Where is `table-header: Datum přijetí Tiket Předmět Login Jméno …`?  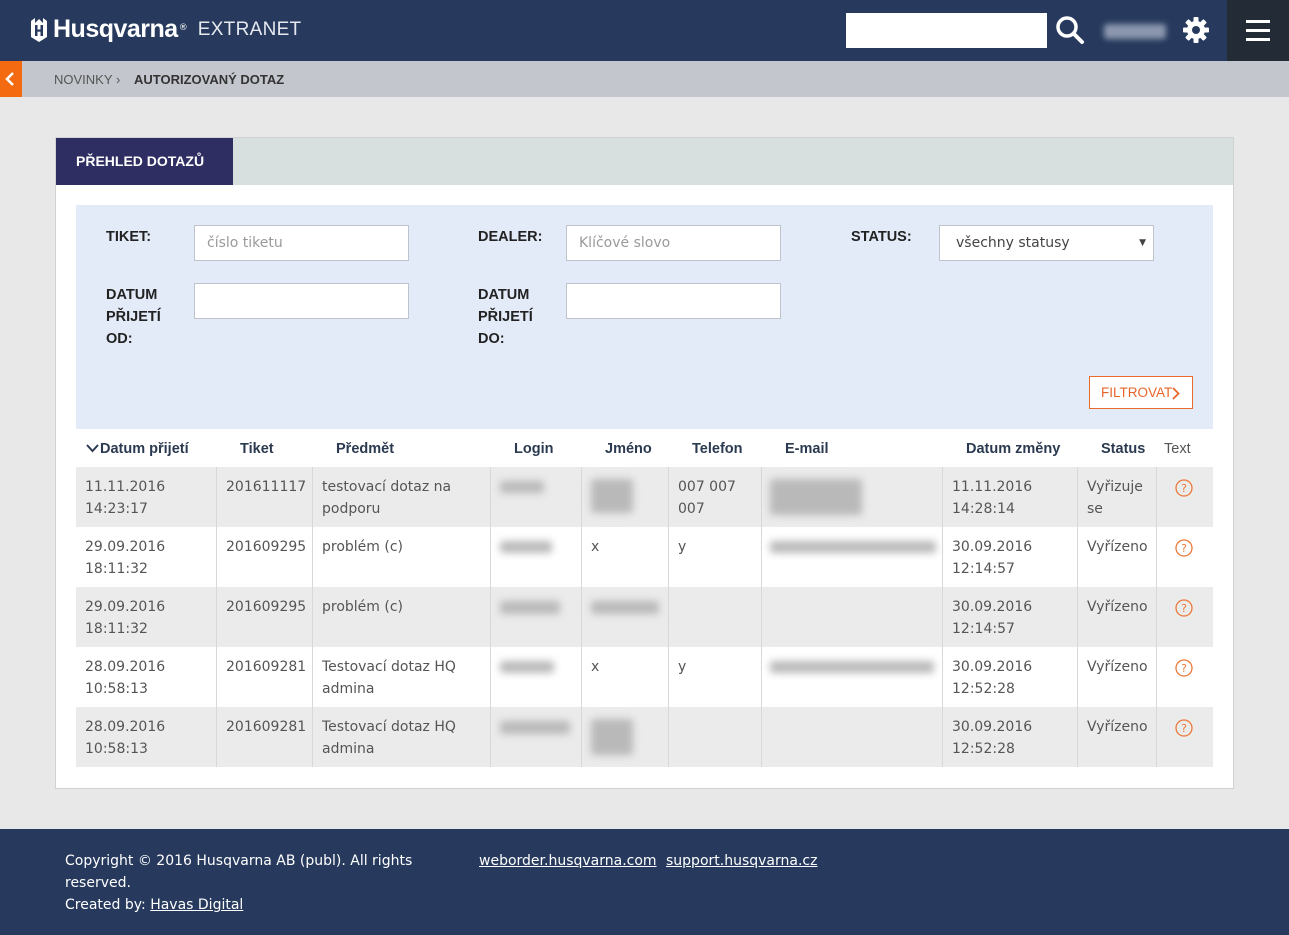 table-header: Datum přijetí Tiket Předmět Login Jméno … is located at coordinates (644, 452).